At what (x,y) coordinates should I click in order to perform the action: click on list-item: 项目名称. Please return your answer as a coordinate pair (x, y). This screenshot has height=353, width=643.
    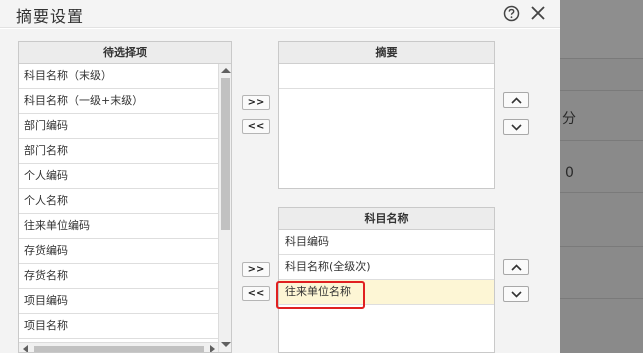
    Looking at the image, I should click on (118, 326).